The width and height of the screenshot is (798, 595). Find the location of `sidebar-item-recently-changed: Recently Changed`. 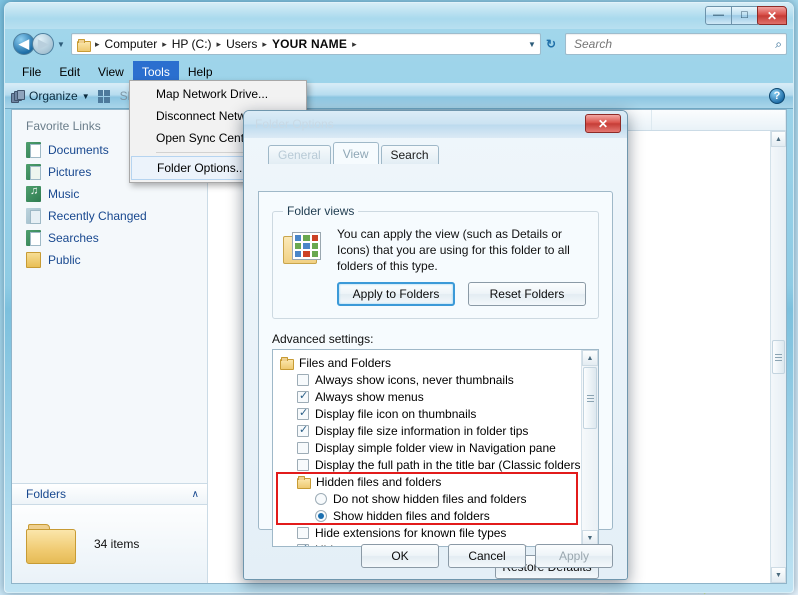

sidebar-item-recently-changed: Recently Changed is located at coordinates (109, 216).